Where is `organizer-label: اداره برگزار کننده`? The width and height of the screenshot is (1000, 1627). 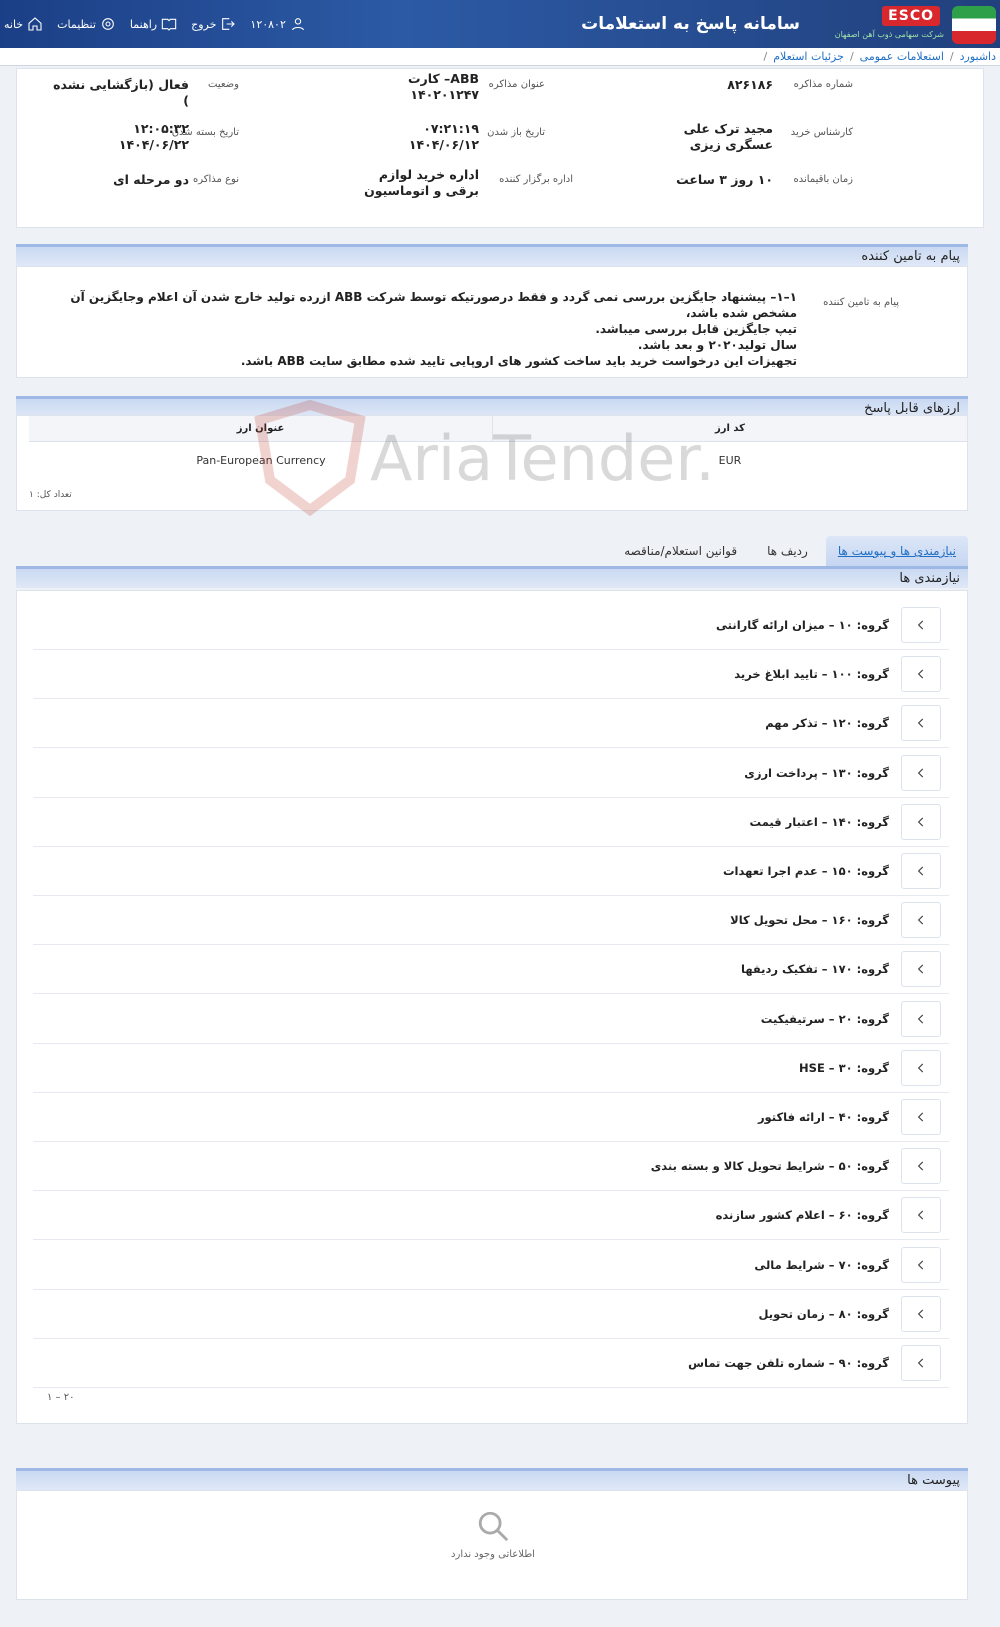
organizer-label: اداره برگزار کننده is located at coordinates (536, 179).